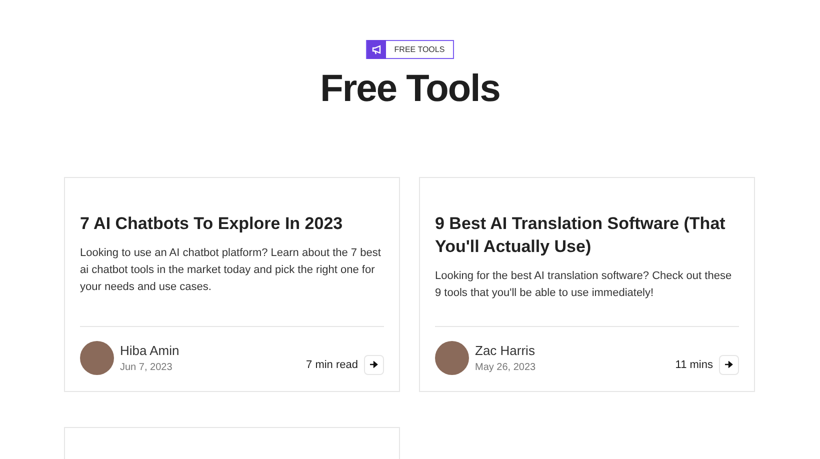  I want to click on author-name: Zac Harris, so click(505, 351).